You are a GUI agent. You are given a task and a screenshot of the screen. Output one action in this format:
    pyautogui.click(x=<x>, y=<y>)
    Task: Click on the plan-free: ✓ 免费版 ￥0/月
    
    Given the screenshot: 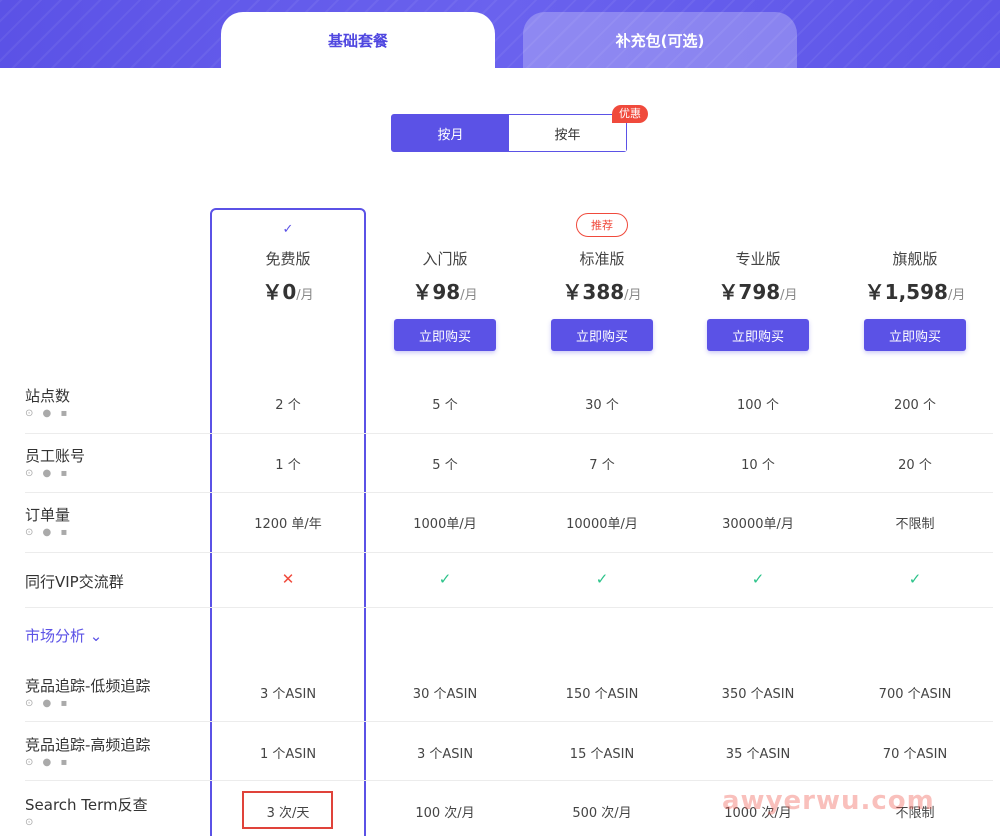 What is the action you would take?
    pyautogui.click(x=288, y=288)
    